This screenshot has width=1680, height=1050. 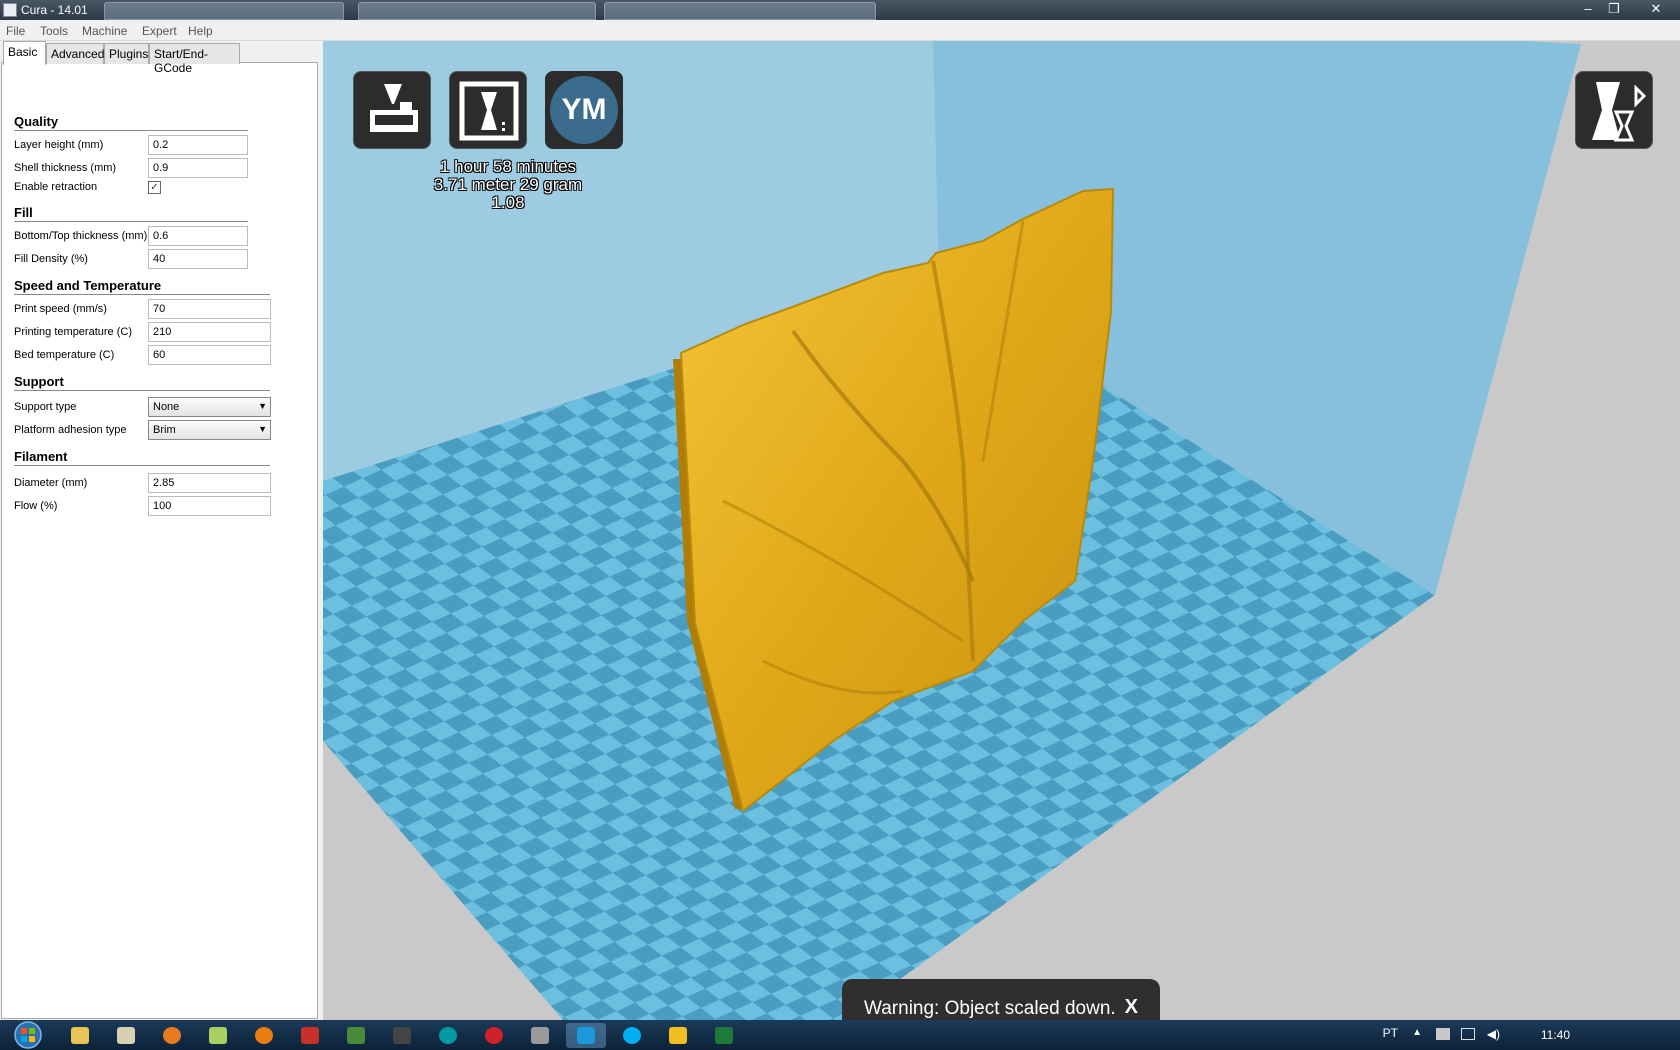 I want to click on flow-label: Flow (%), so click(x=36, y=506).